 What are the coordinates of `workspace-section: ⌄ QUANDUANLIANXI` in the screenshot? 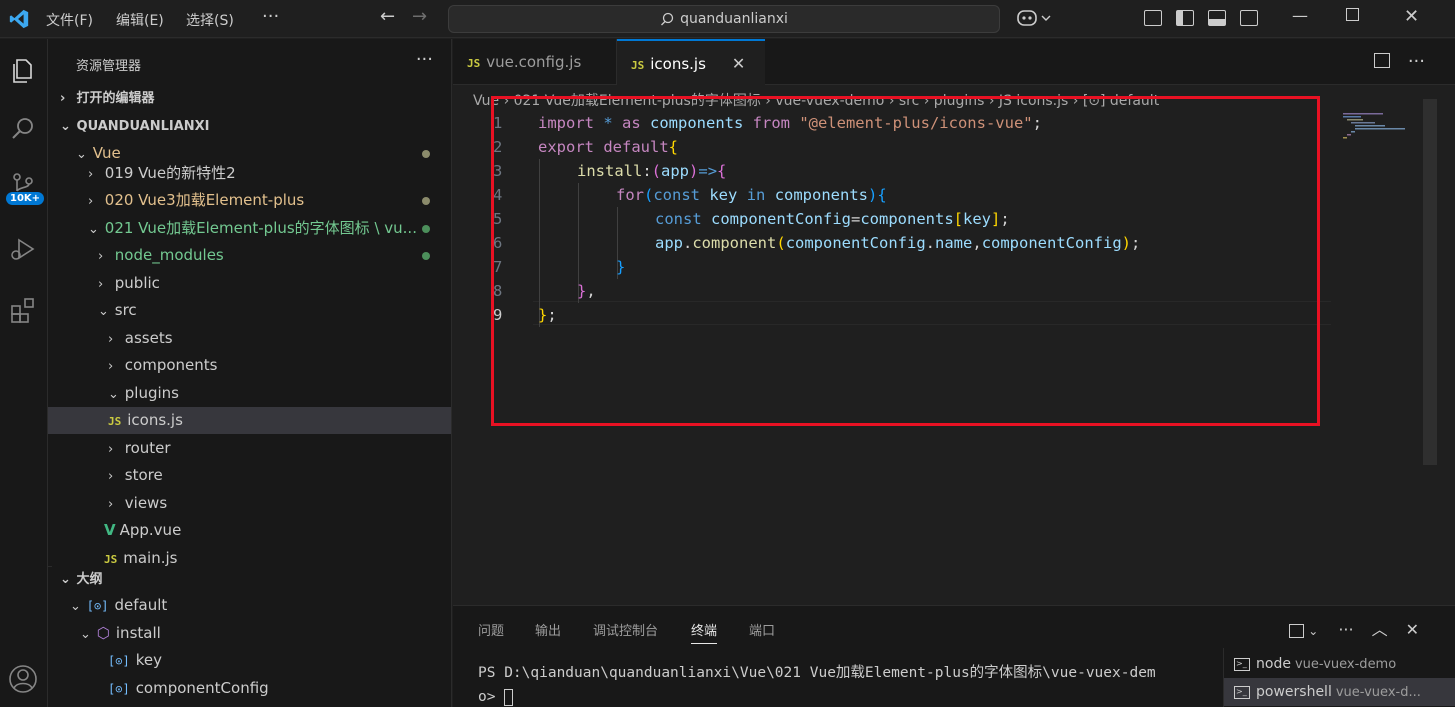 It's located at (251, 126).